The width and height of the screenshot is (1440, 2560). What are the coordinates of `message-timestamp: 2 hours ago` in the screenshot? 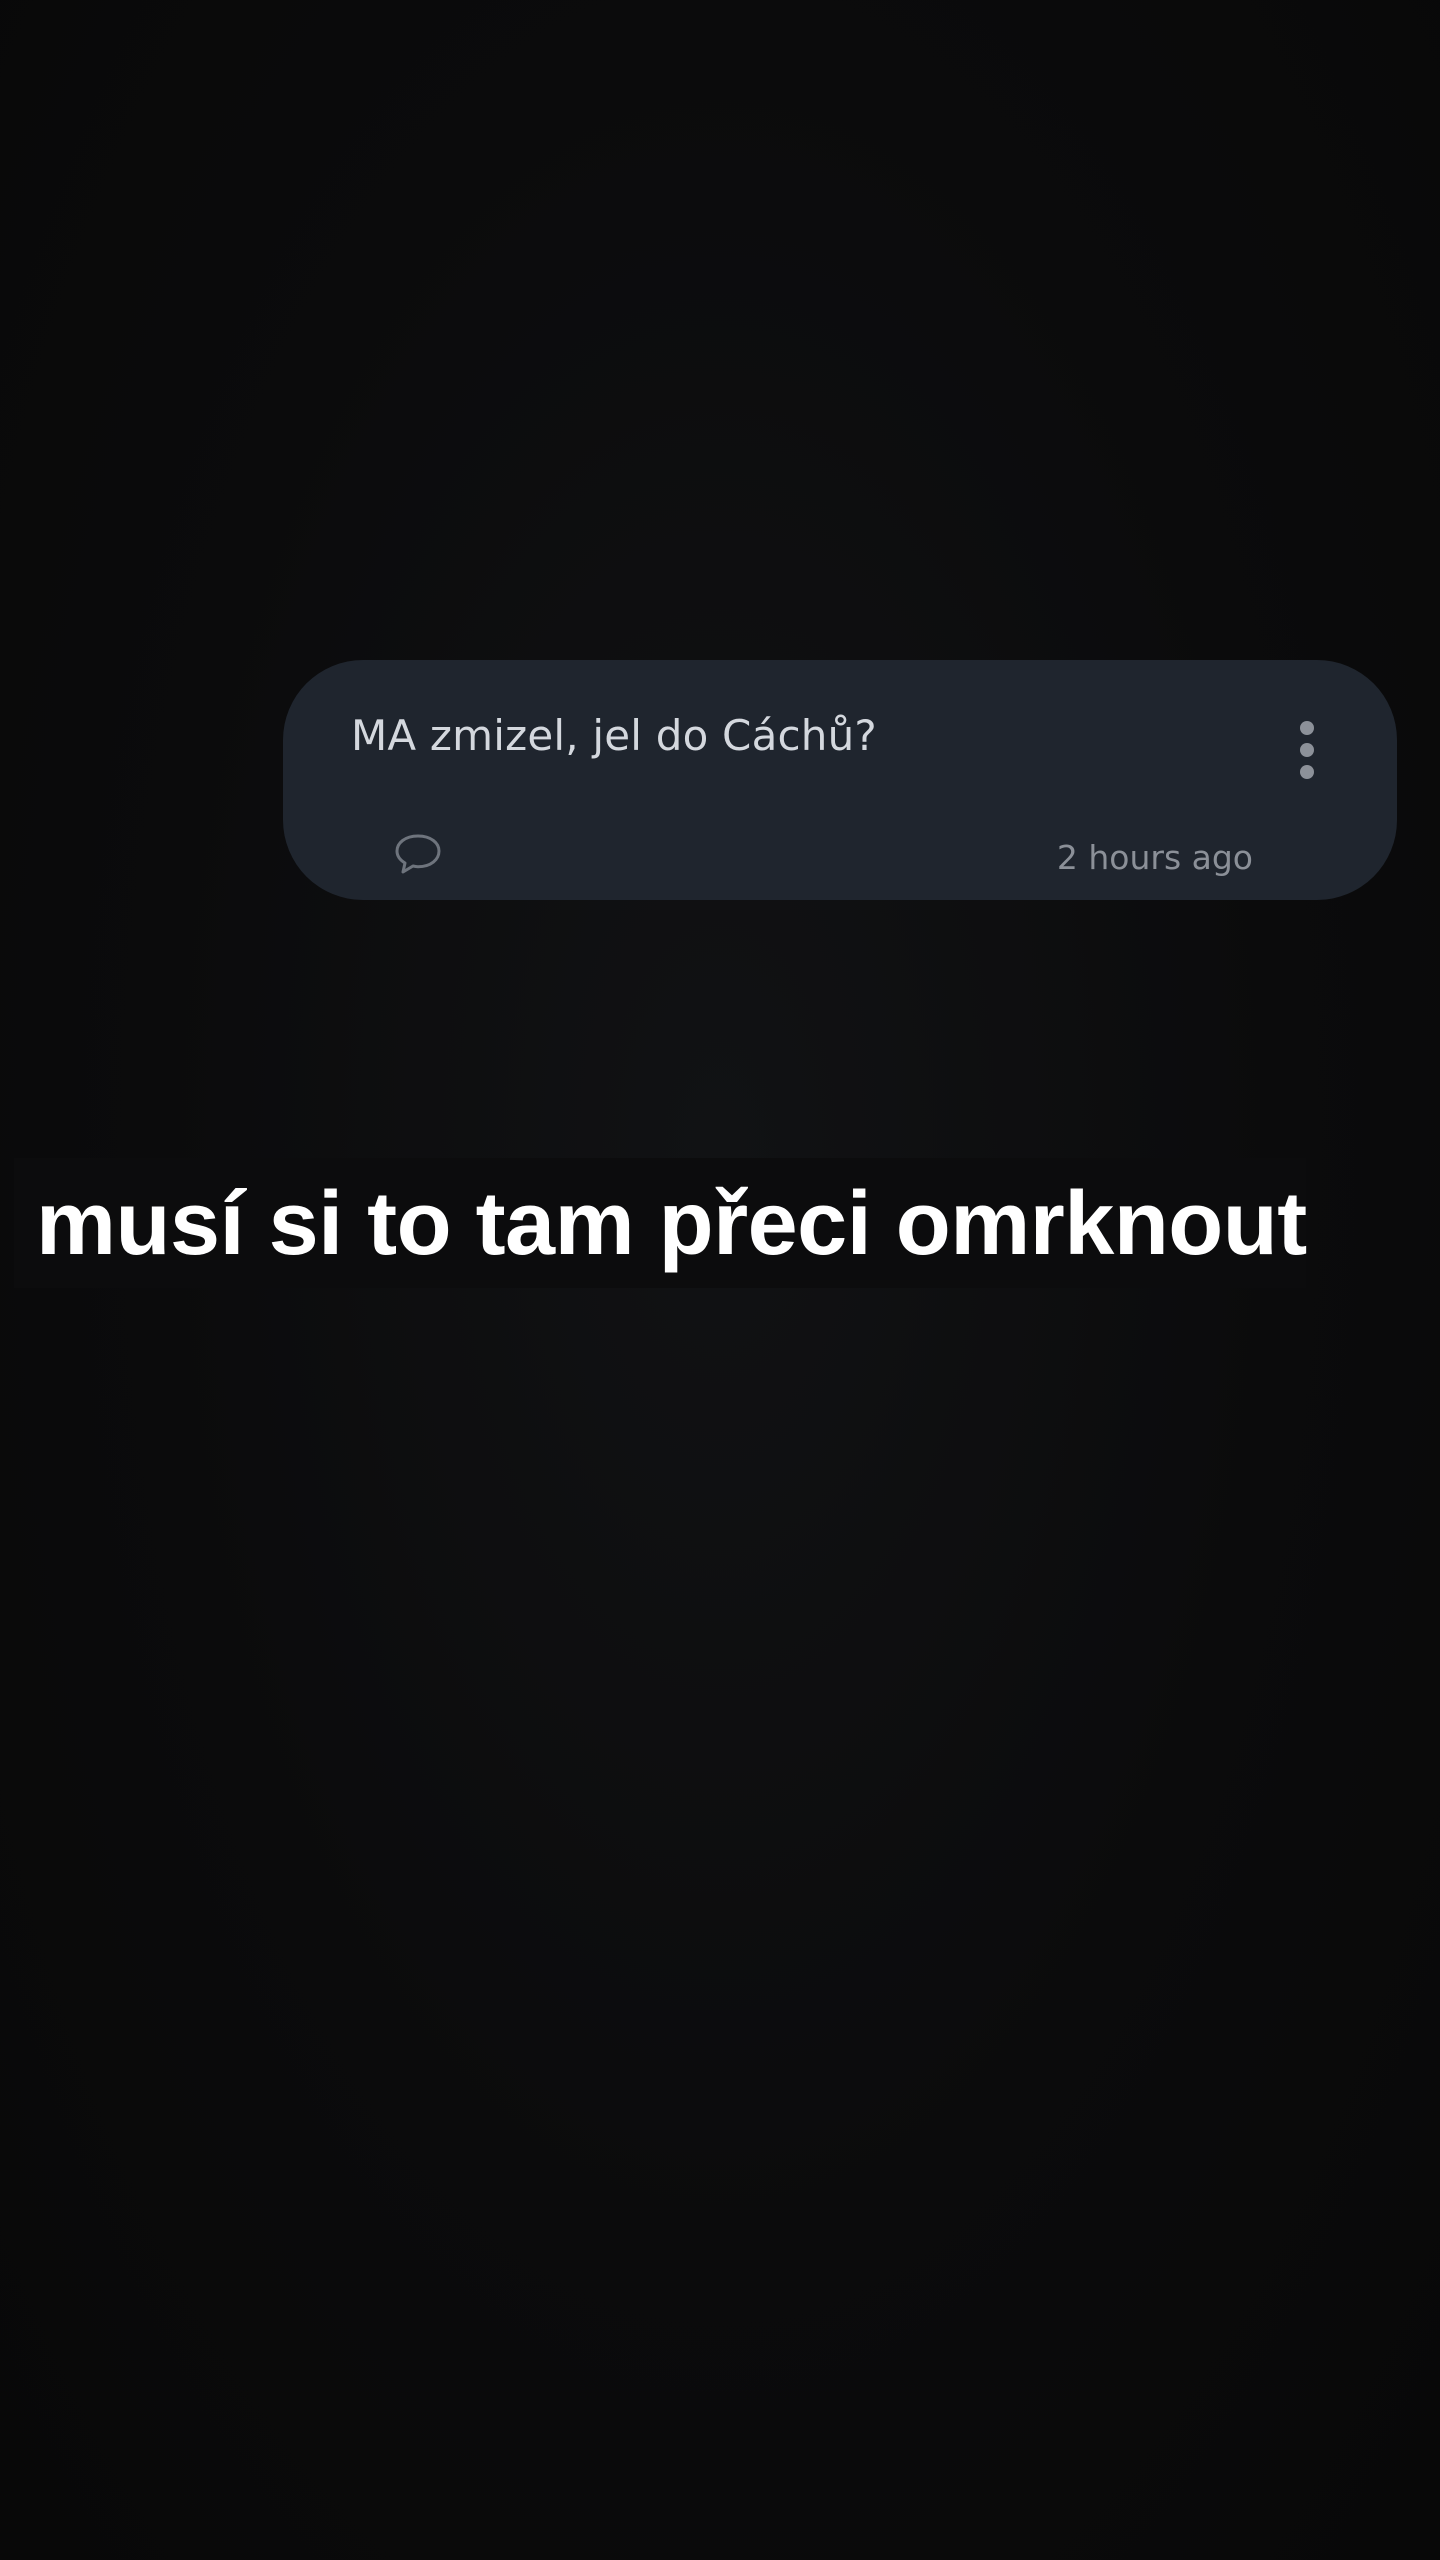 It's located at (1154, 857).